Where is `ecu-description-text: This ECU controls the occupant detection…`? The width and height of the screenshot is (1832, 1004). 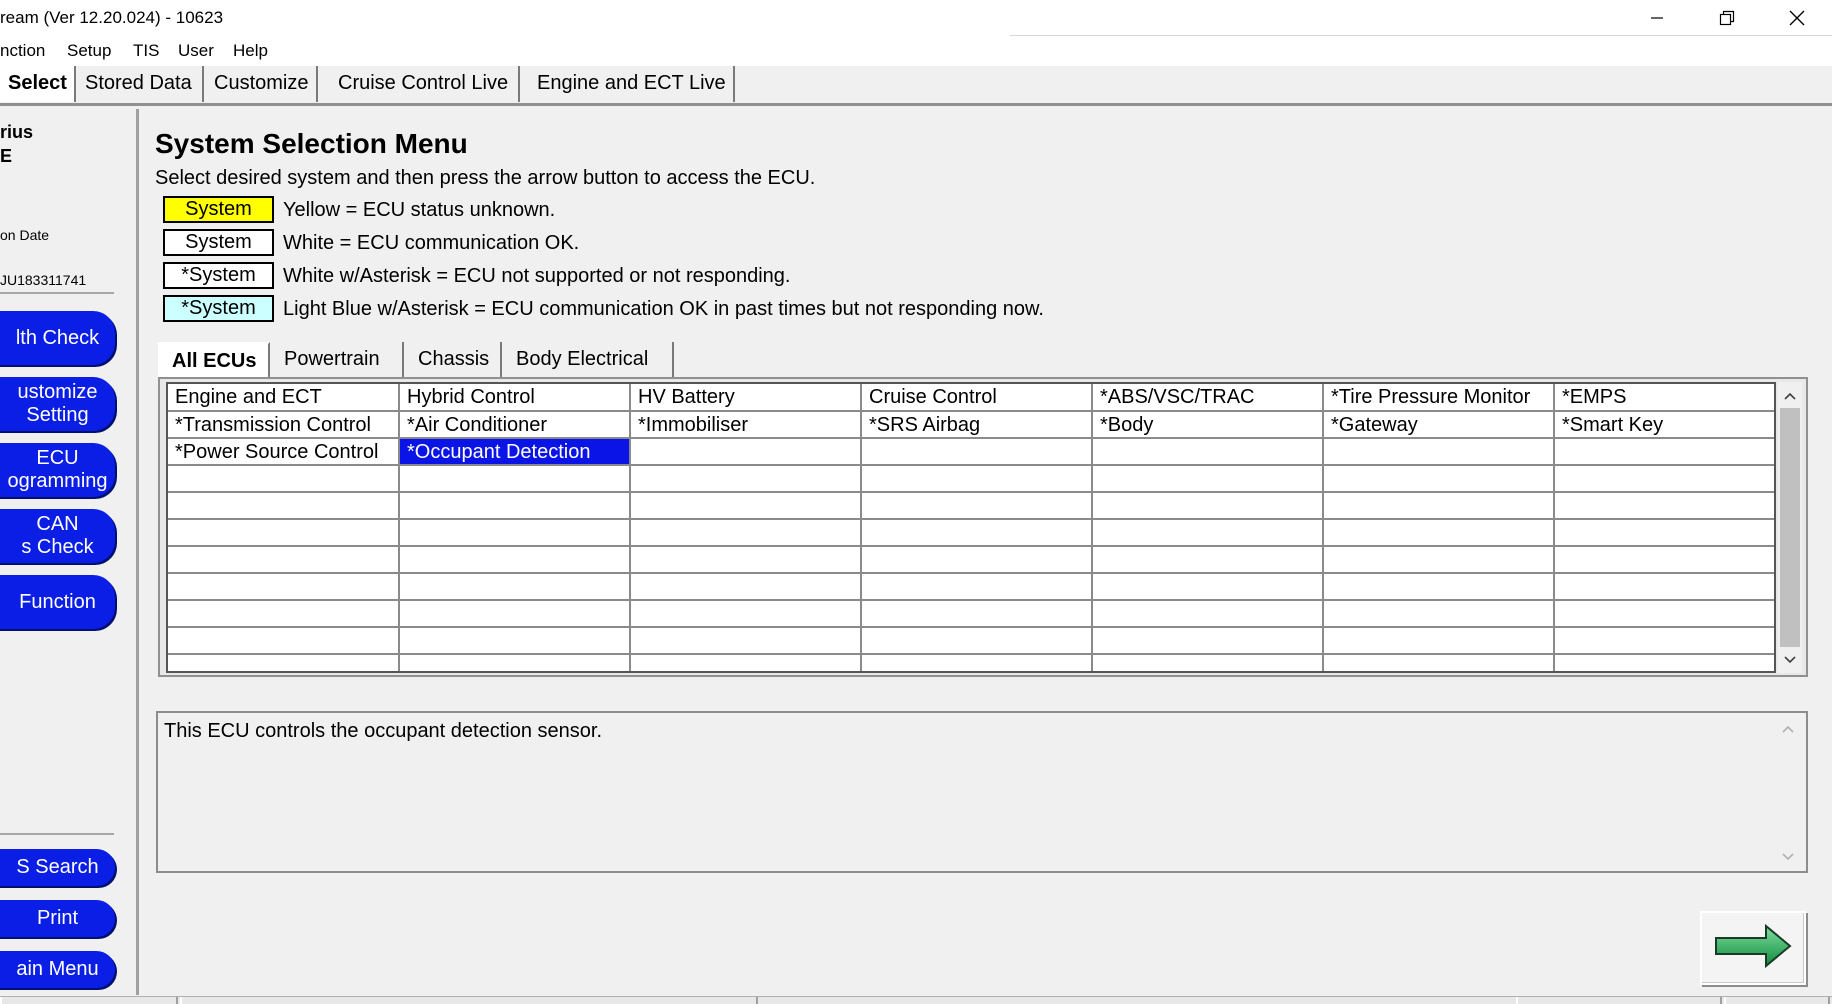
ecu-description-text: This ECU controls the occupant detection… is located at coordinates (383, 731).